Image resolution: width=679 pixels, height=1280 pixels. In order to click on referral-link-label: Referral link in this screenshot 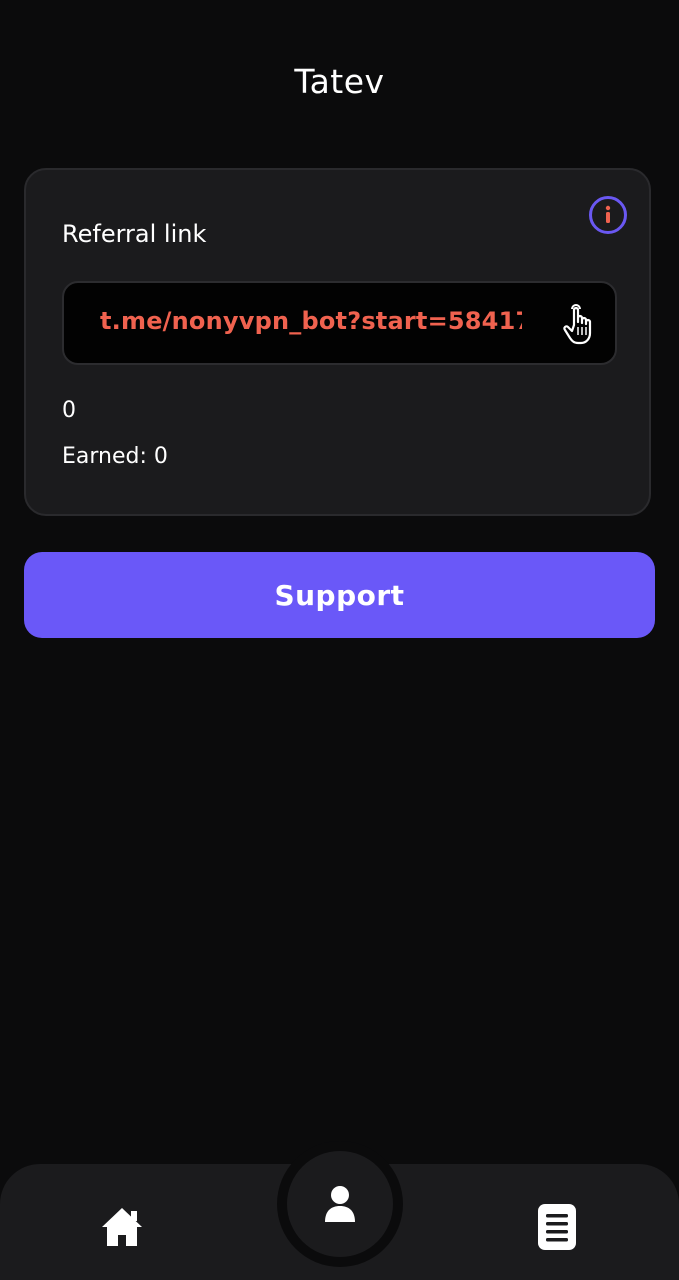, I will do `click(134, 234)`.